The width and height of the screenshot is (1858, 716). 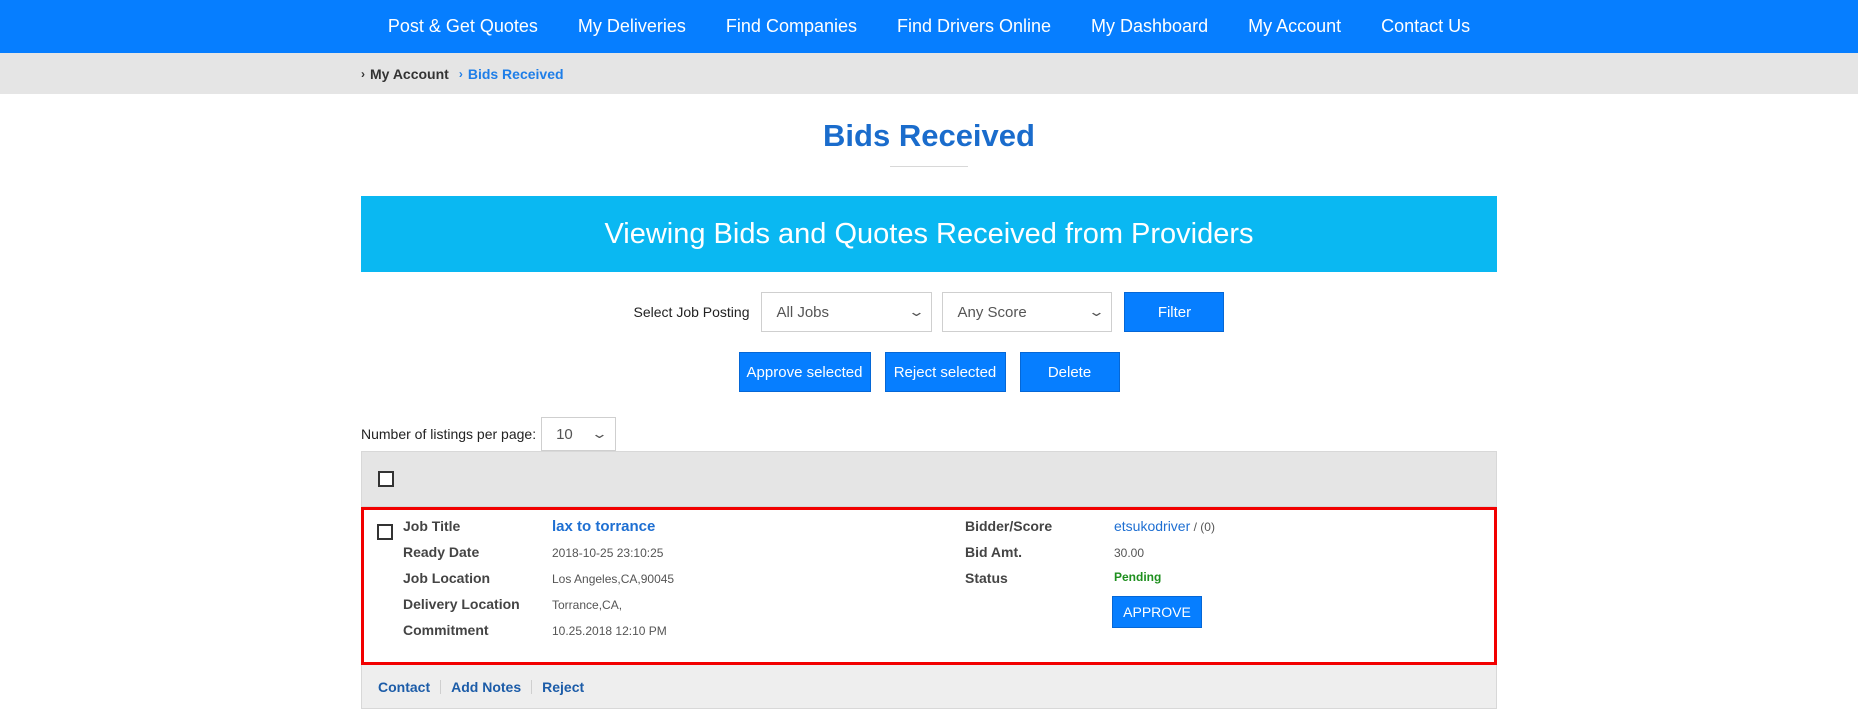 What do you see at coordinates (1425, 26) in the screenshot?
I see `nav-contact-us: Contact Us` at bounding box center [1425, 26].